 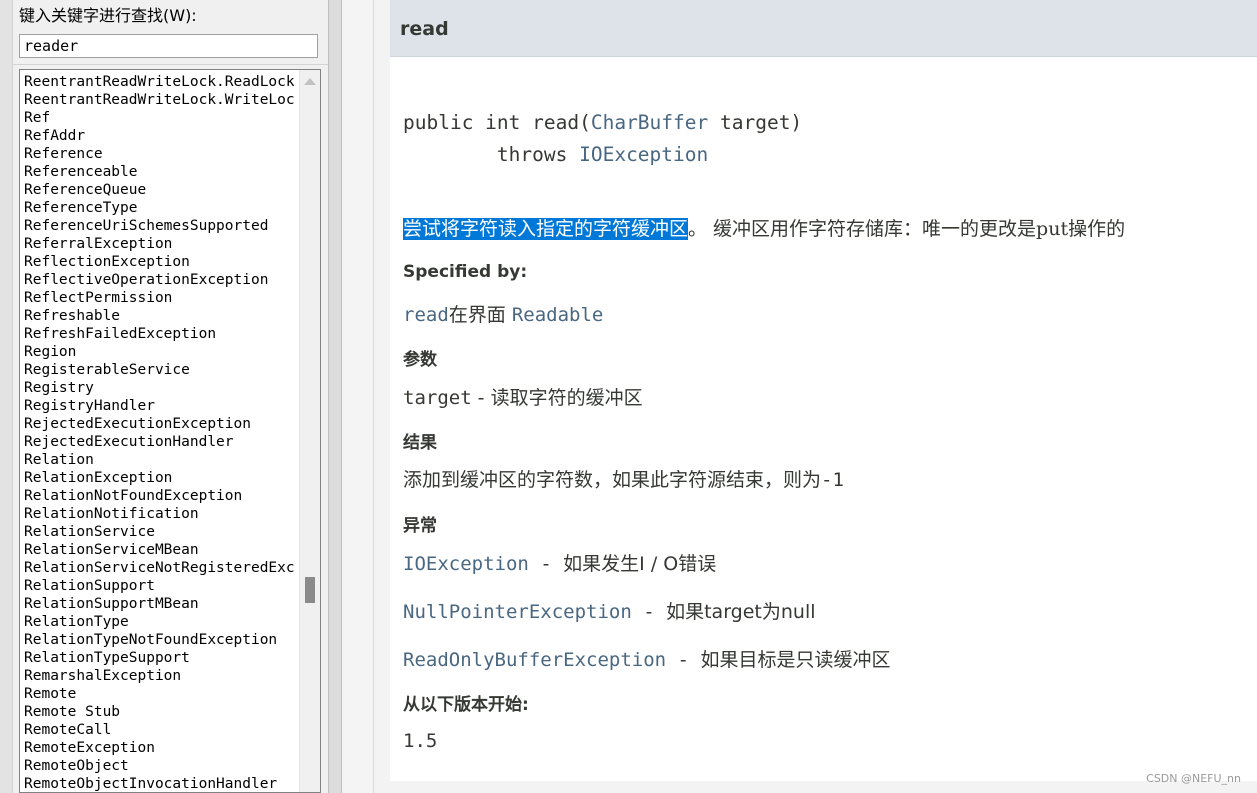 I want to click on readable-interface-link: Readable, so click(x=558, y=315).